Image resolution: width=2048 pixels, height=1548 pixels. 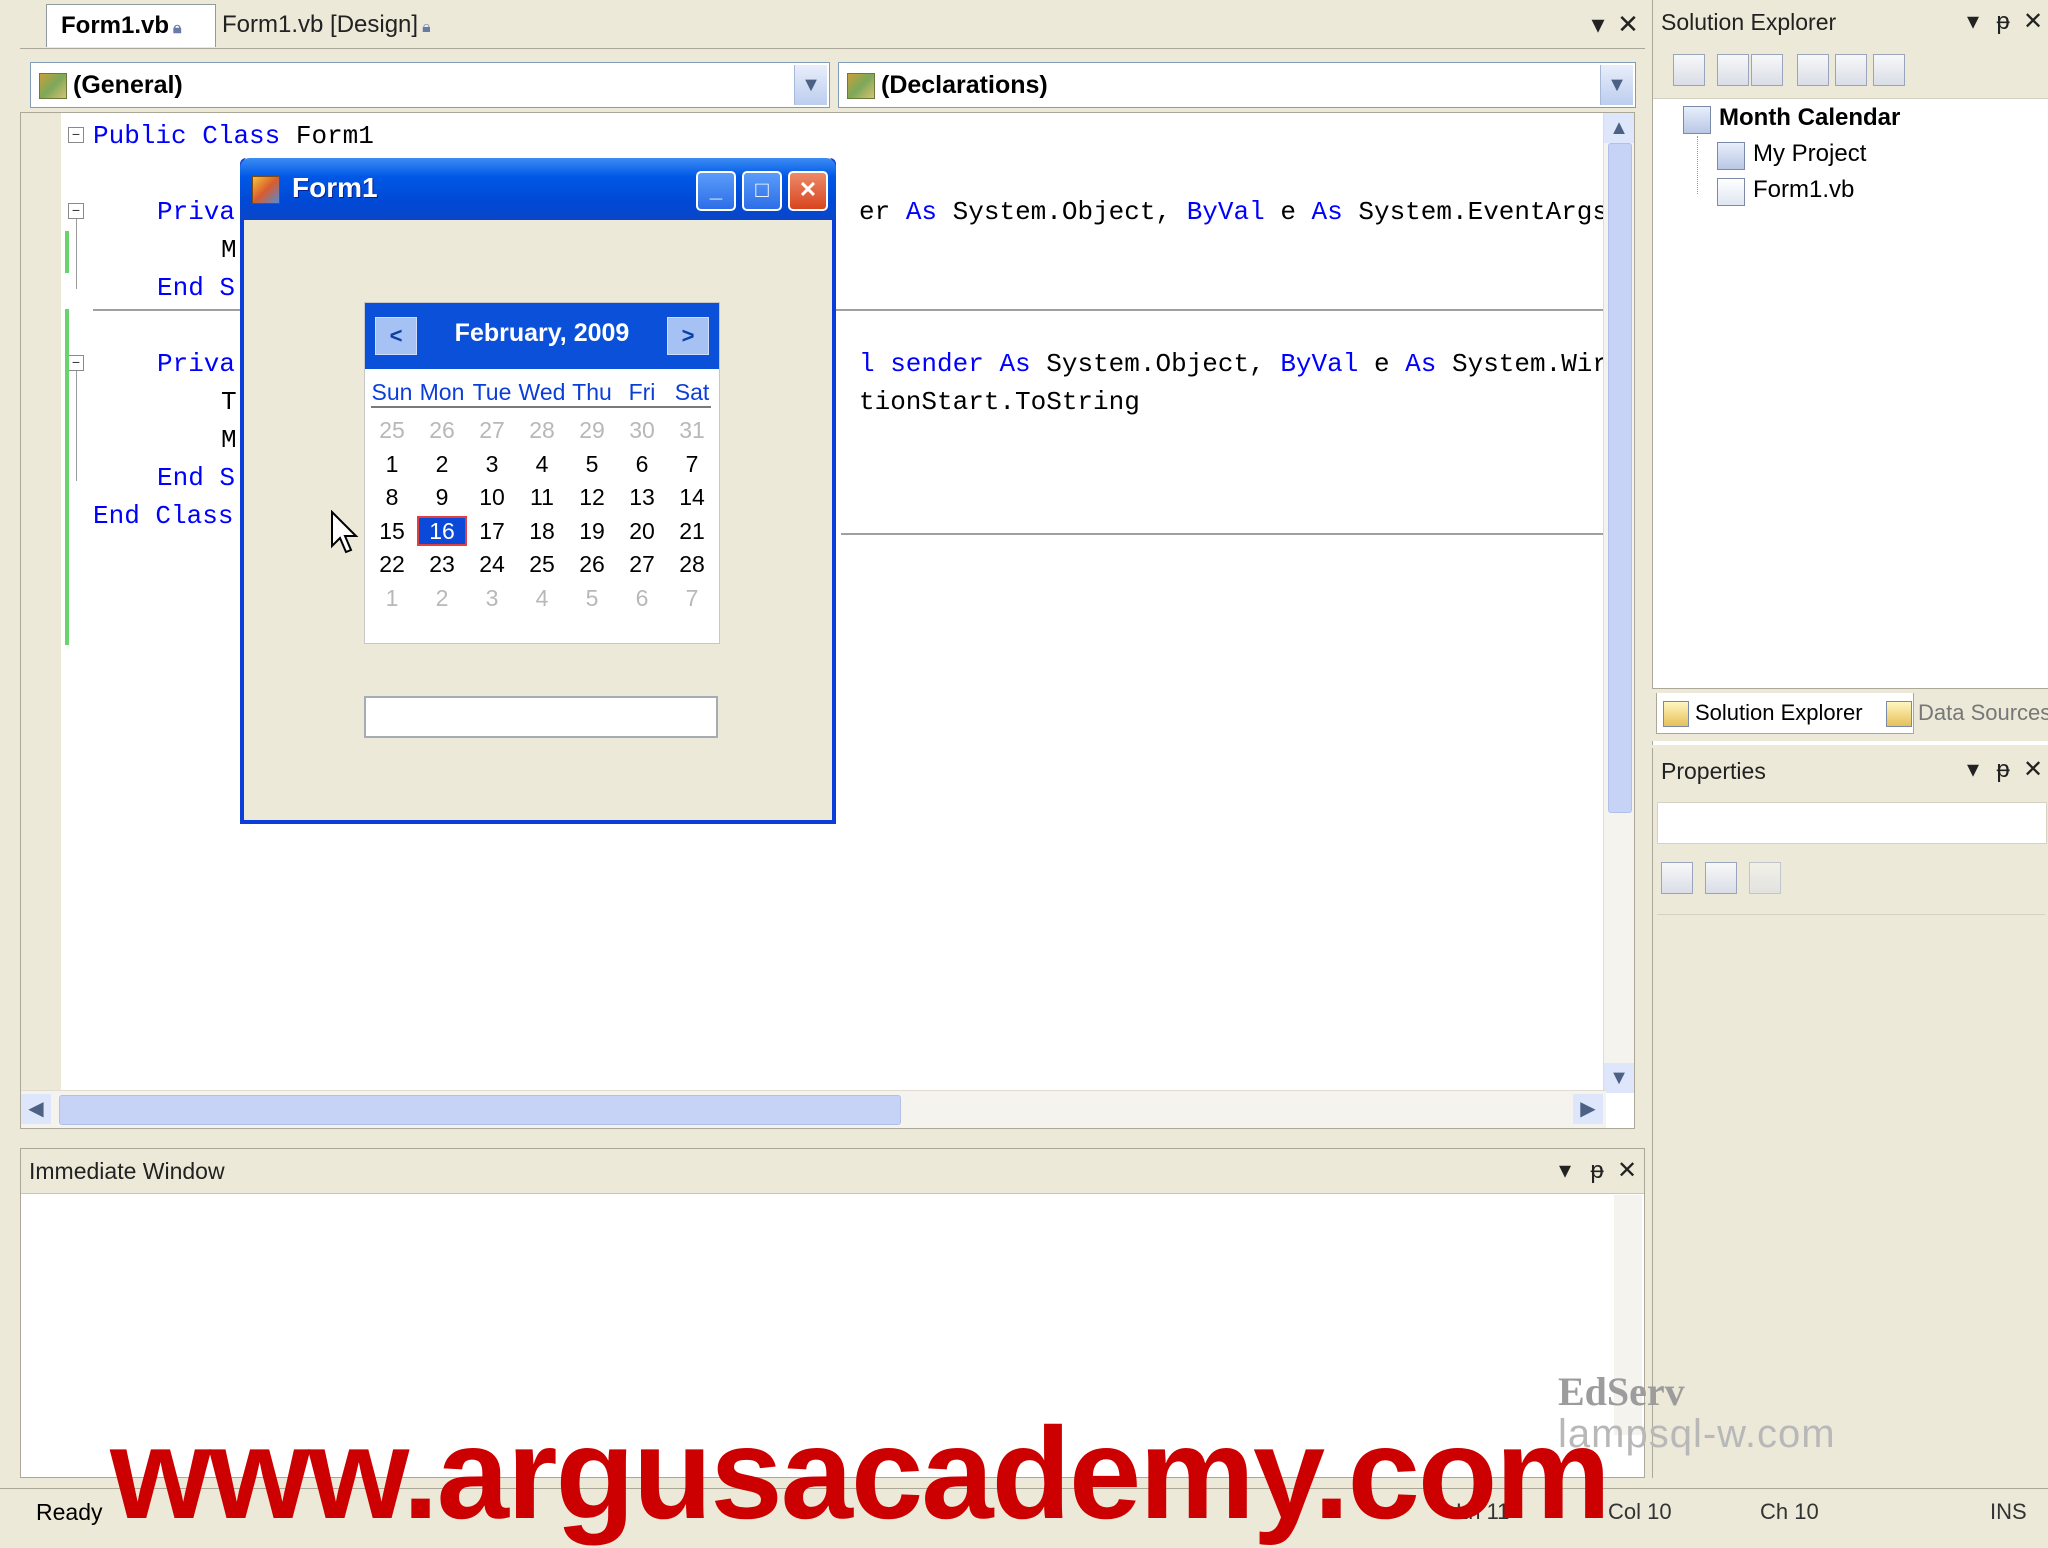 I want to click on calendar-day: 17, so click(x=492, y=531).